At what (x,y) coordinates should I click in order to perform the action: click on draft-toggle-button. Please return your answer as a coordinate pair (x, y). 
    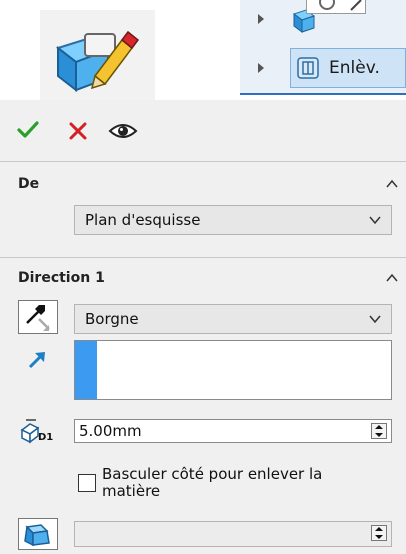
    Looking at the image, I should click on (38, 534).